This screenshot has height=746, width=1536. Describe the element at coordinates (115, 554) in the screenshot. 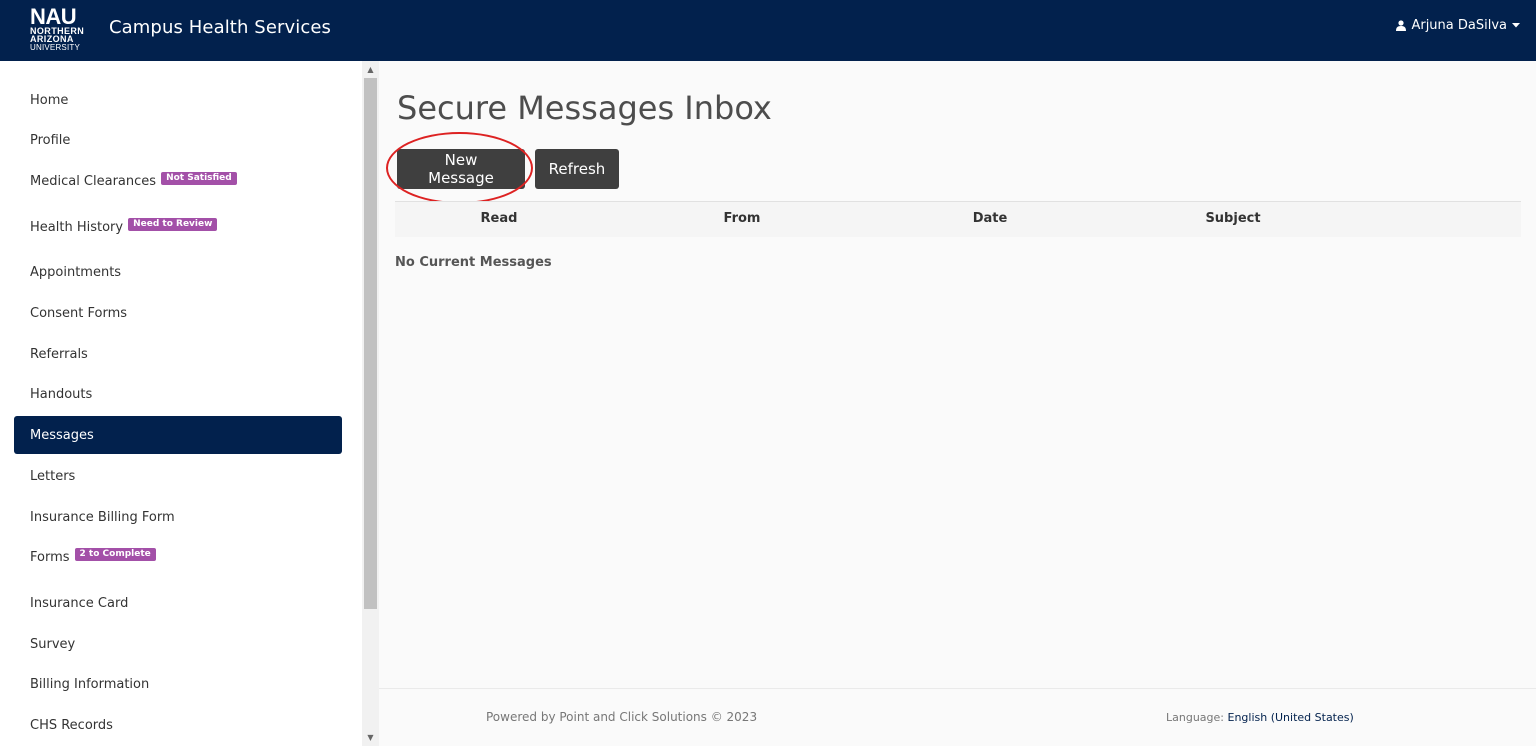

I see `status-badge: 2 to Complete` at that location.